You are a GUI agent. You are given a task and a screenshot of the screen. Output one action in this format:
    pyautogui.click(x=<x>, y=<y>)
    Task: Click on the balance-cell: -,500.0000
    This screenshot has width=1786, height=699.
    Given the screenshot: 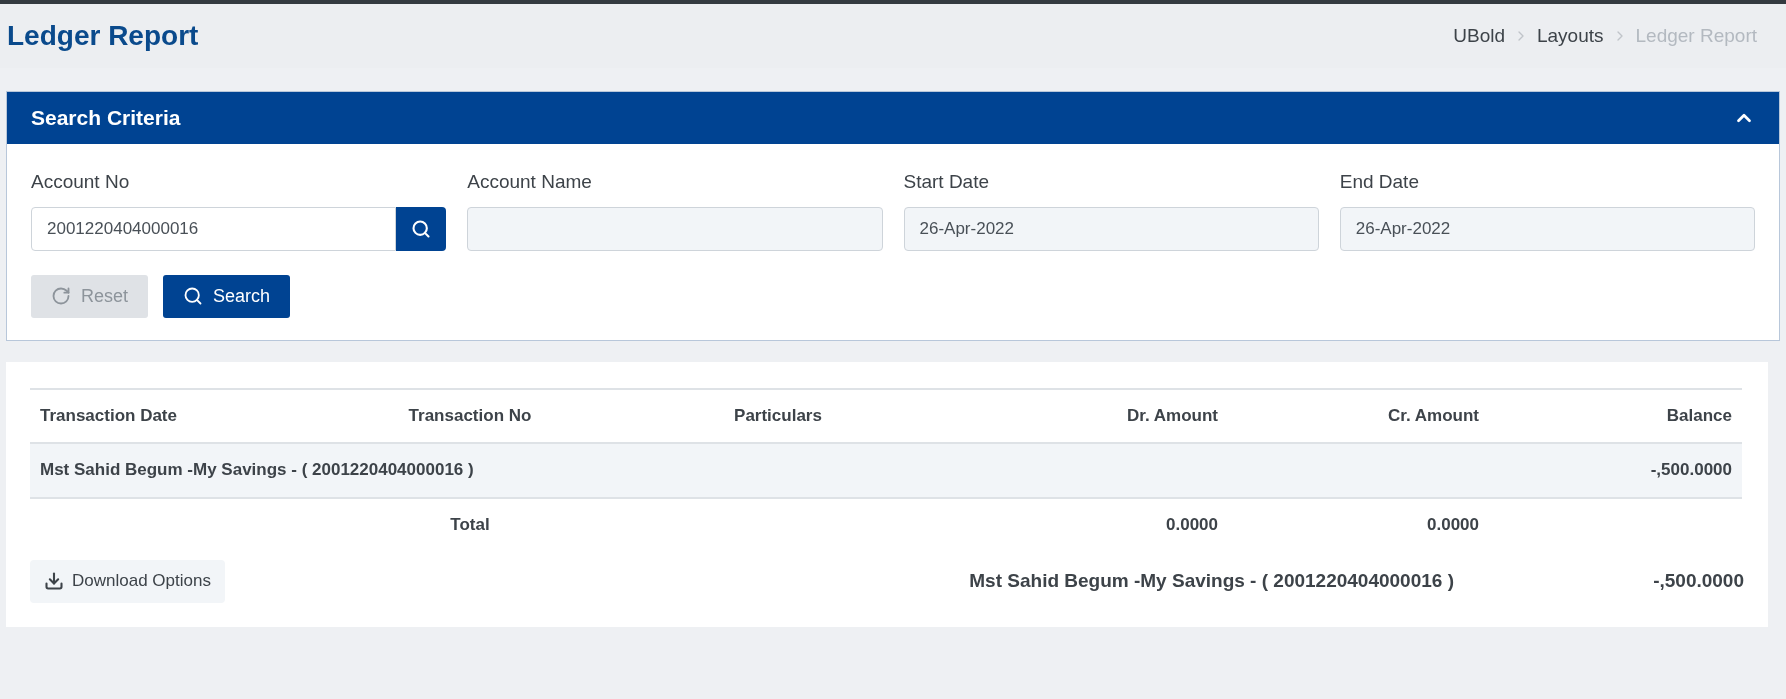 What is the action you would take?
    pyautogui.click(x=1615, y=470)
    